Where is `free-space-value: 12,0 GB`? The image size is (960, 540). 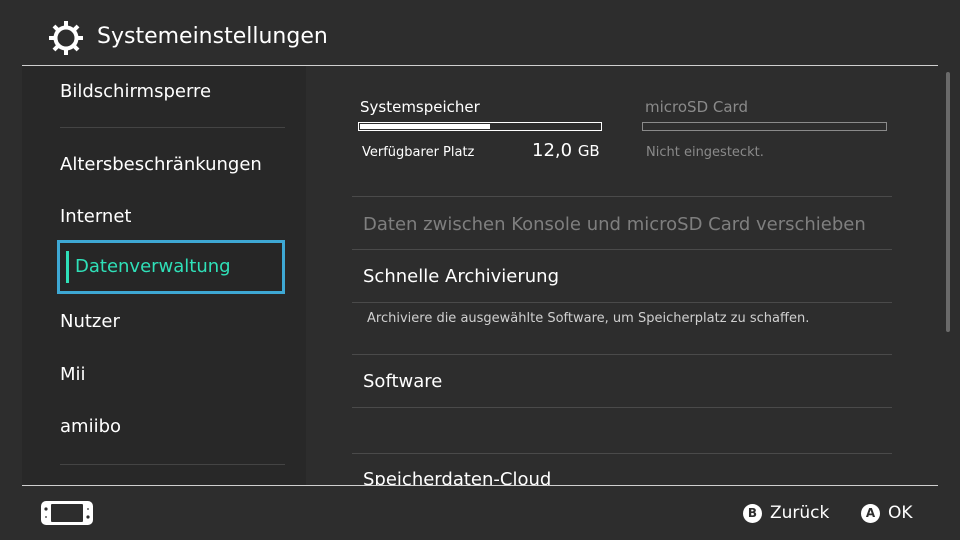 free-space-value: 12,0 GB is located at coordinates (566, 150).